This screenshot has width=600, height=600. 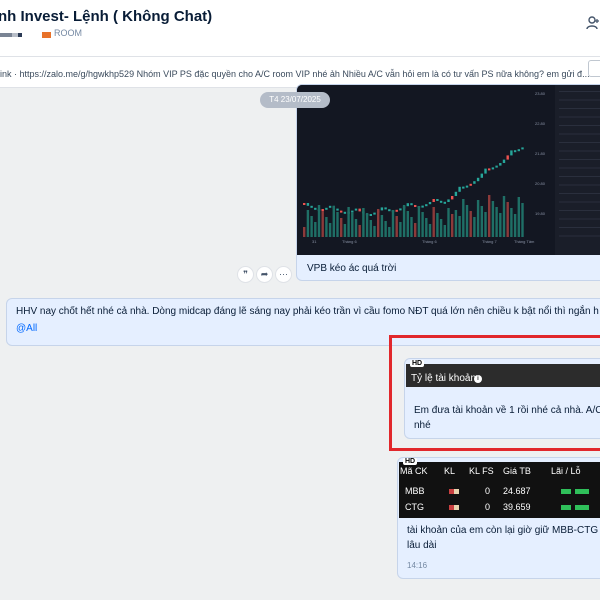 I want to click on add-member-icon, so click(x=593, y=23).